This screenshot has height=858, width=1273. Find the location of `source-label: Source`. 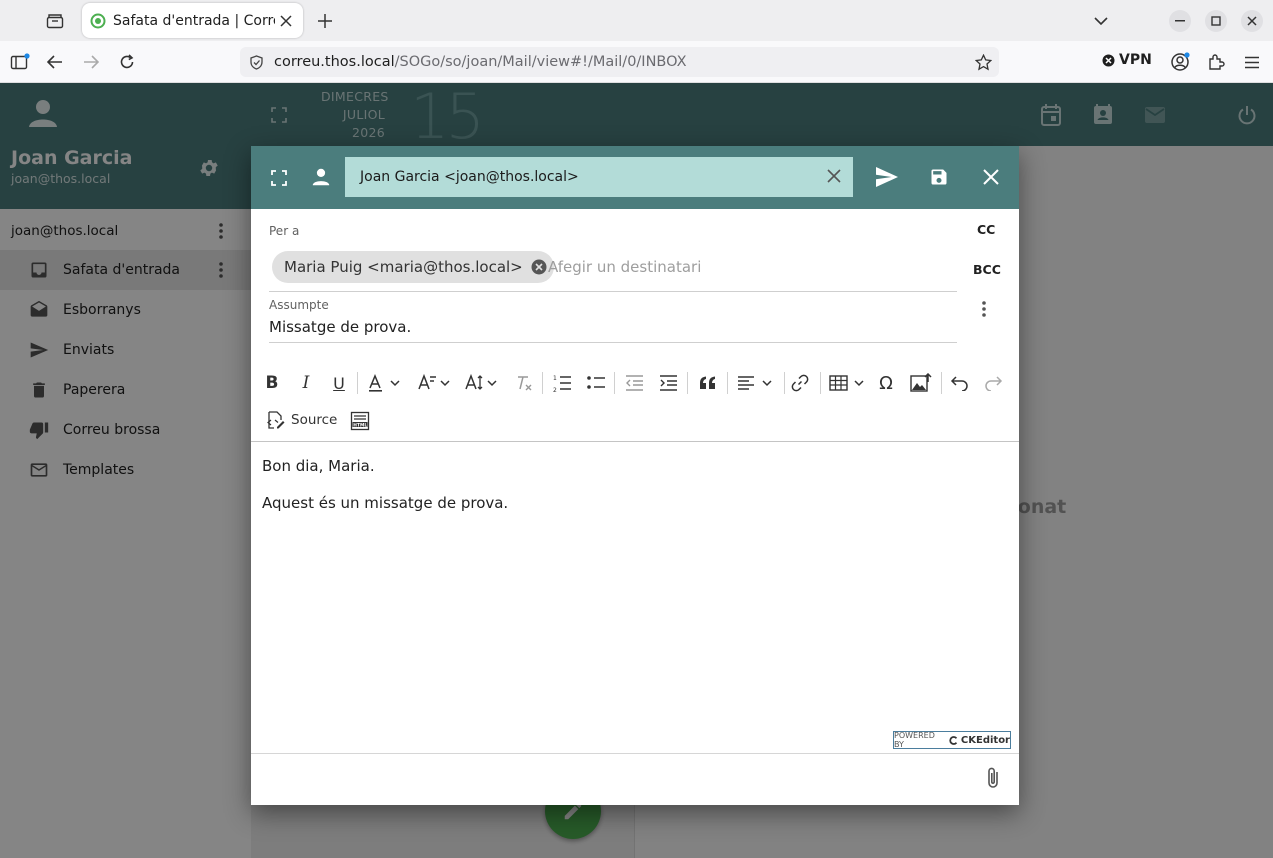

source-label: Source is located at coordinates (314, 420).